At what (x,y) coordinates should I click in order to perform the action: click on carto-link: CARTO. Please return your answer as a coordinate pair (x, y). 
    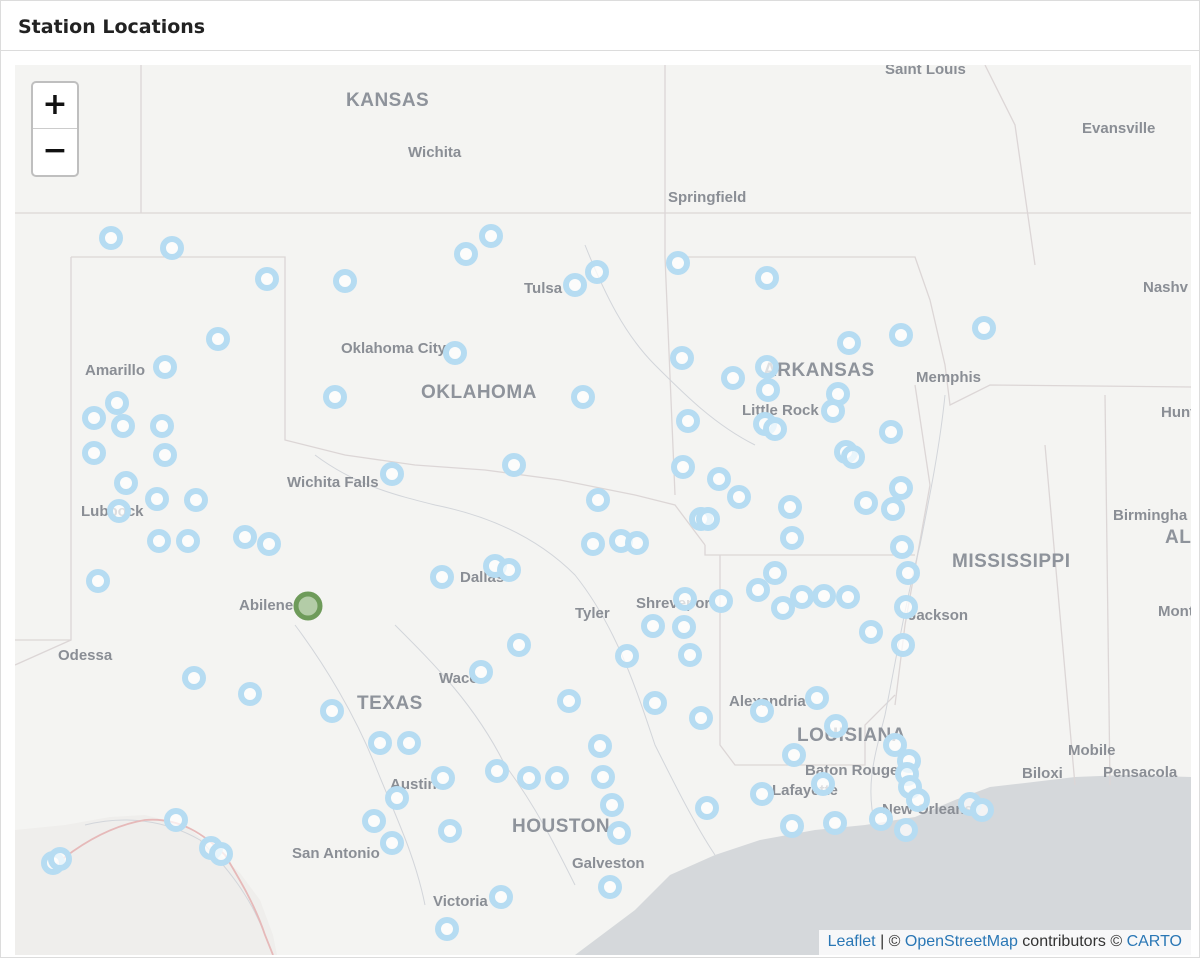
    Looking at the image, I should click on (1154, 941).